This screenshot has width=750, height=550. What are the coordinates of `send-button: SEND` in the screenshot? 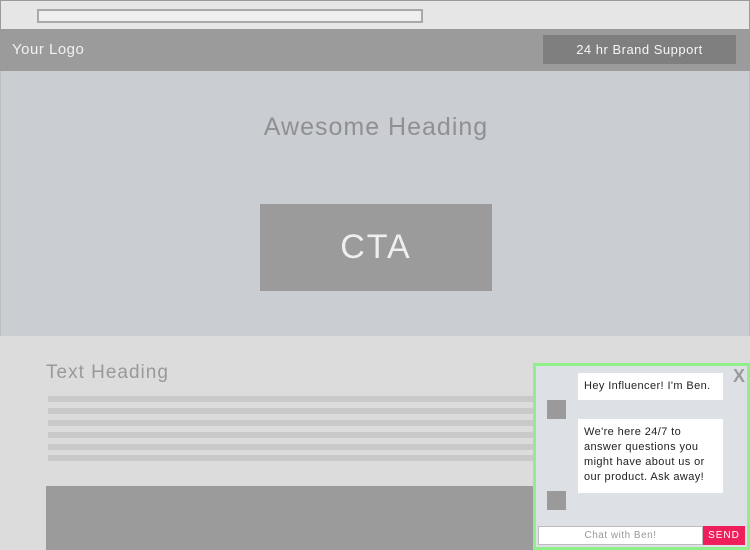 It's located at (724, 535).